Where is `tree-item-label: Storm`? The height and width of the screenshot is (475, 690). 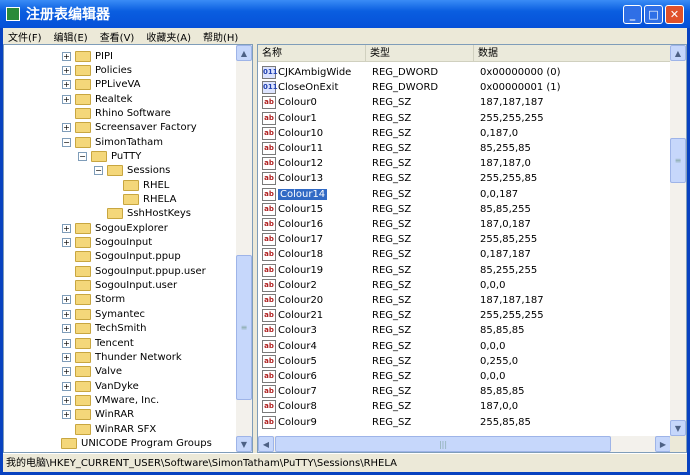
tree-item-label: Storm is located at coordinates (110, 300).